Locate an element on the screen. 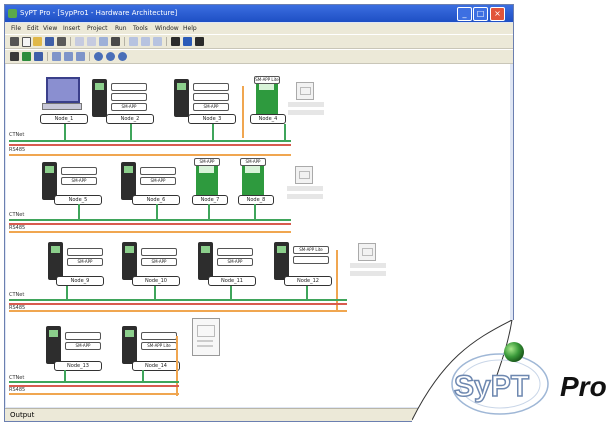  node-label: Node_1 is located at coordinates (64, 119).